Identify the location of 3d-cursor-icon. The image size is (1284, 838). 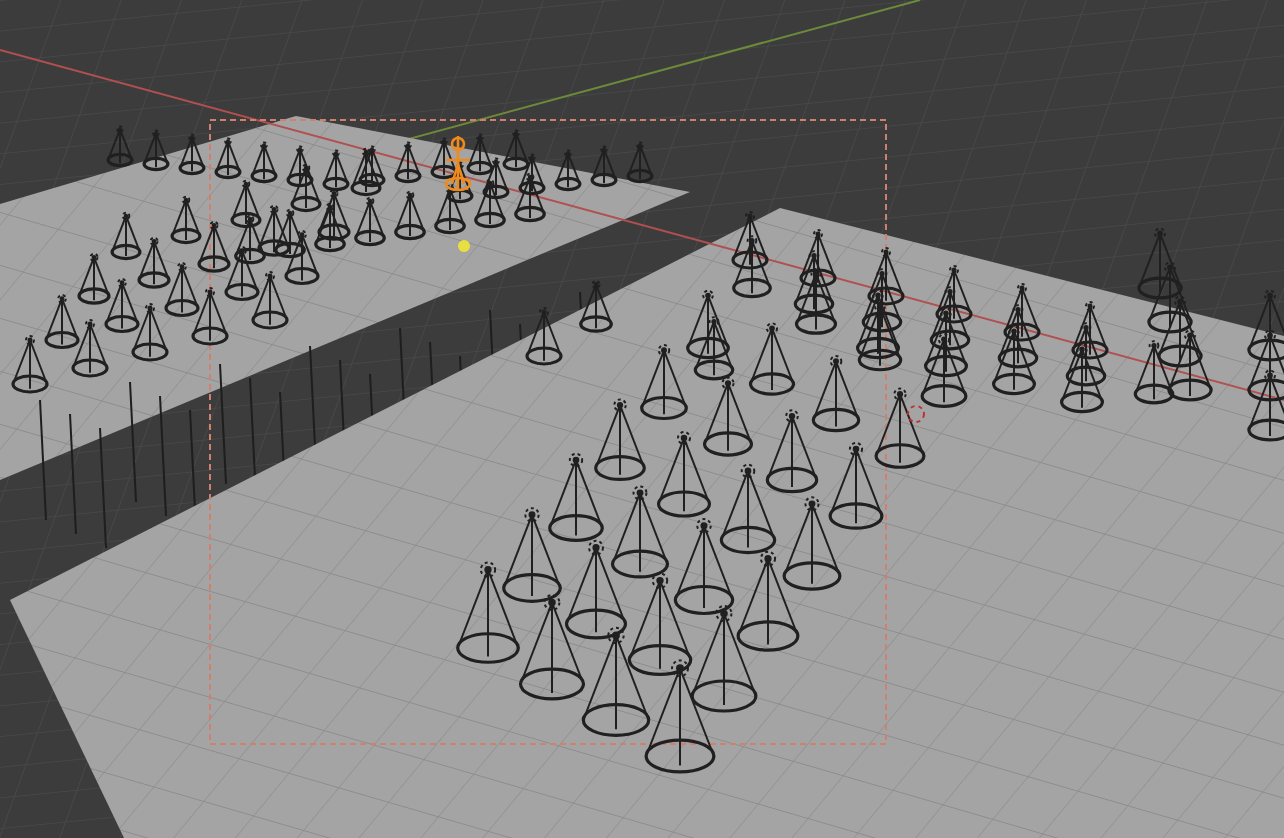
(916, 414).